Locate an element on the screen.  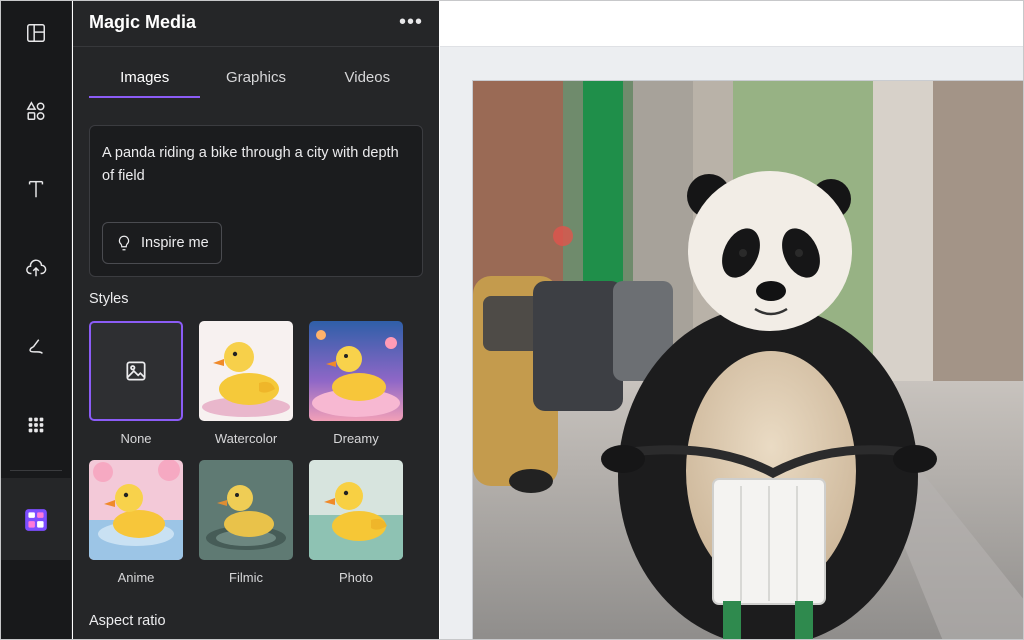
style-anime: Anime is located at coordinates (136, 522).